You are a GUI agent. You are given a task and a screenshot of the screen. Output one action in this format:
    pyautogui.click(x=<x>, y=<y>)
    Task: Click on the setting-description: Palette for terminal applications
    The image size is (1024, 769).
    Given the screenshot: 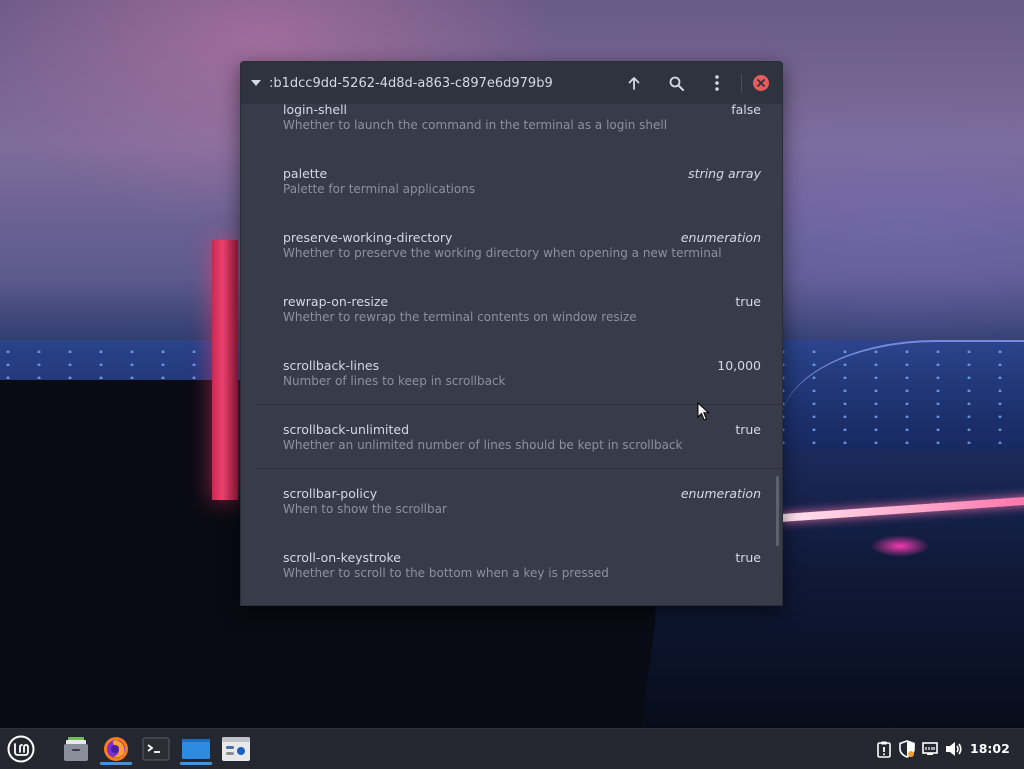 What is the action you would take?
    pyautogui.click(x=379, y=189)
    